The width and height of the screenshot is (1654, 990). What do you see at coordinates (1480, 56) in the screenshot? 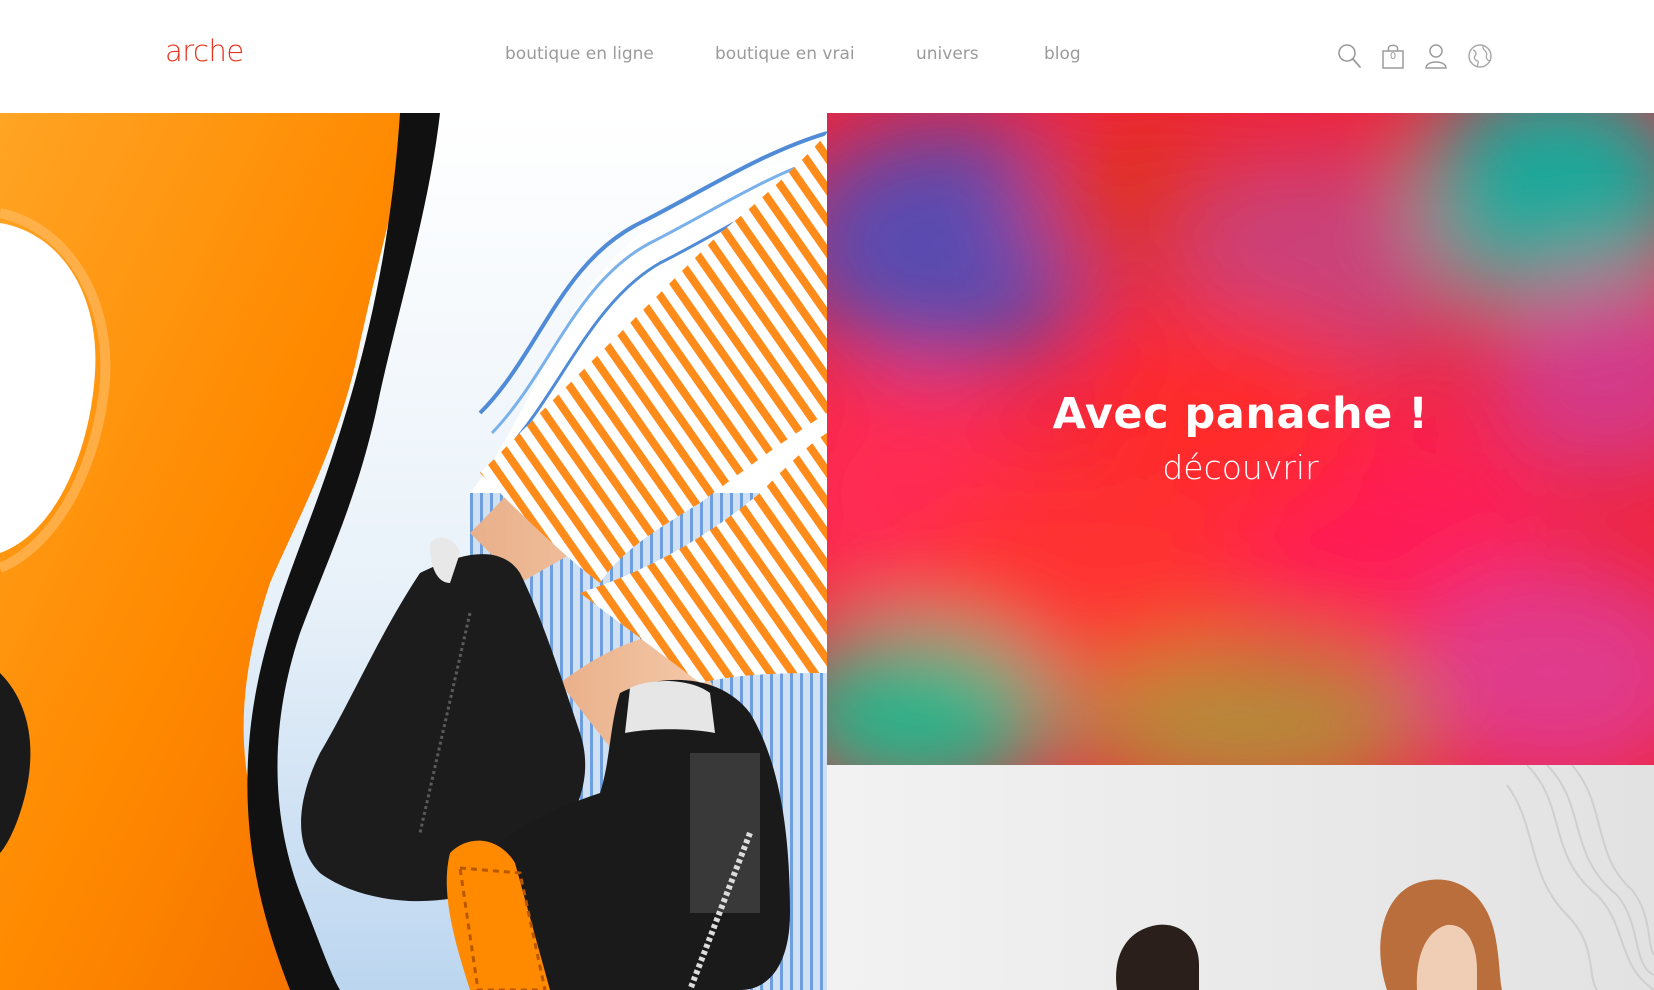
I see `globe-icon` at bounding box center [1480, 56].